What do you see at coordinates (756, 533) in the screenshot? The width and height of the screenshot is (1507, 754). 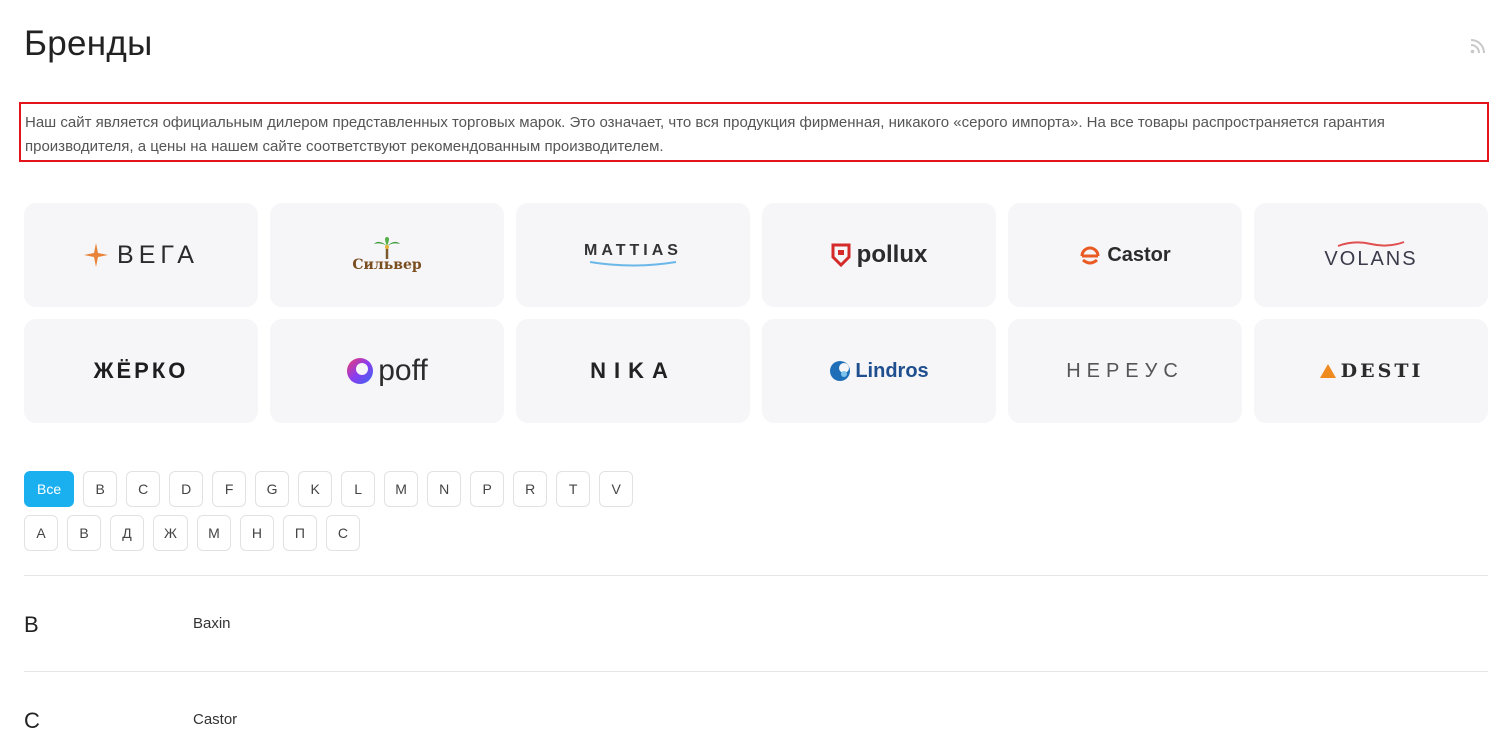 I see `letter-filter-cyrillic: А В Д Ж М Н П С` at bounding box center [756, 533].